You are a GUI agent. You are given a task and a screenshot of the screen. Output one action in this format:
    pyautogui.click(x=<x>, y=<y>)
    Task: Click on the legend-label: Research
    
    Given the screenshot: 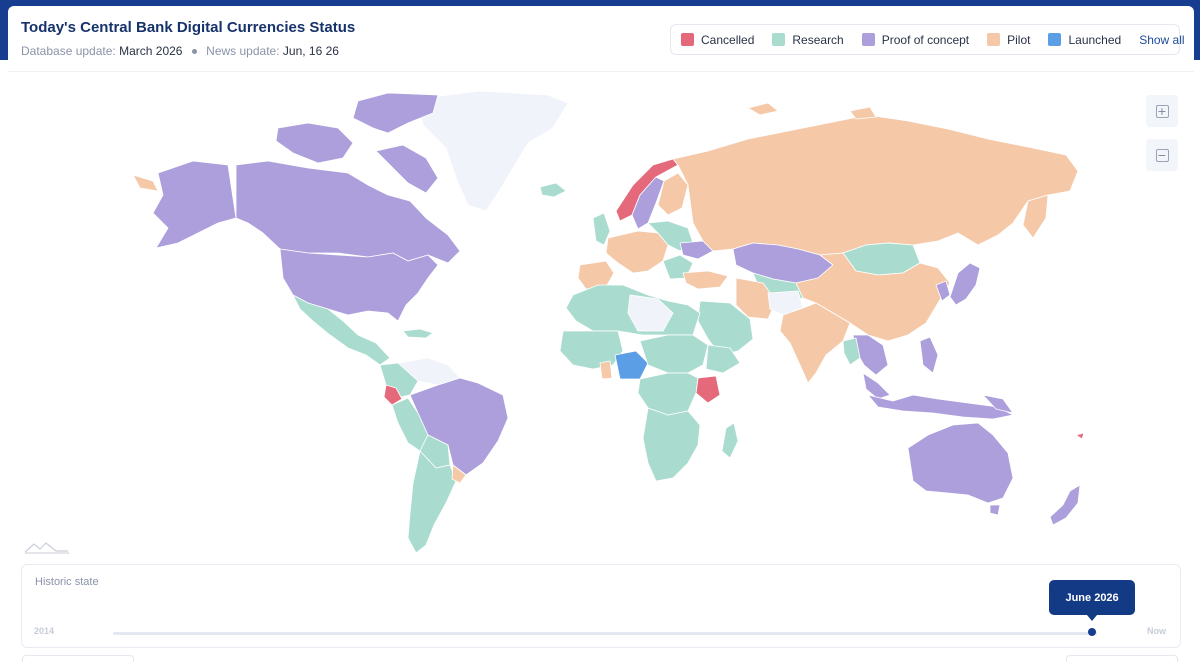 What is the action you would take?
    pyautogui.click(x=818, y=39)
    